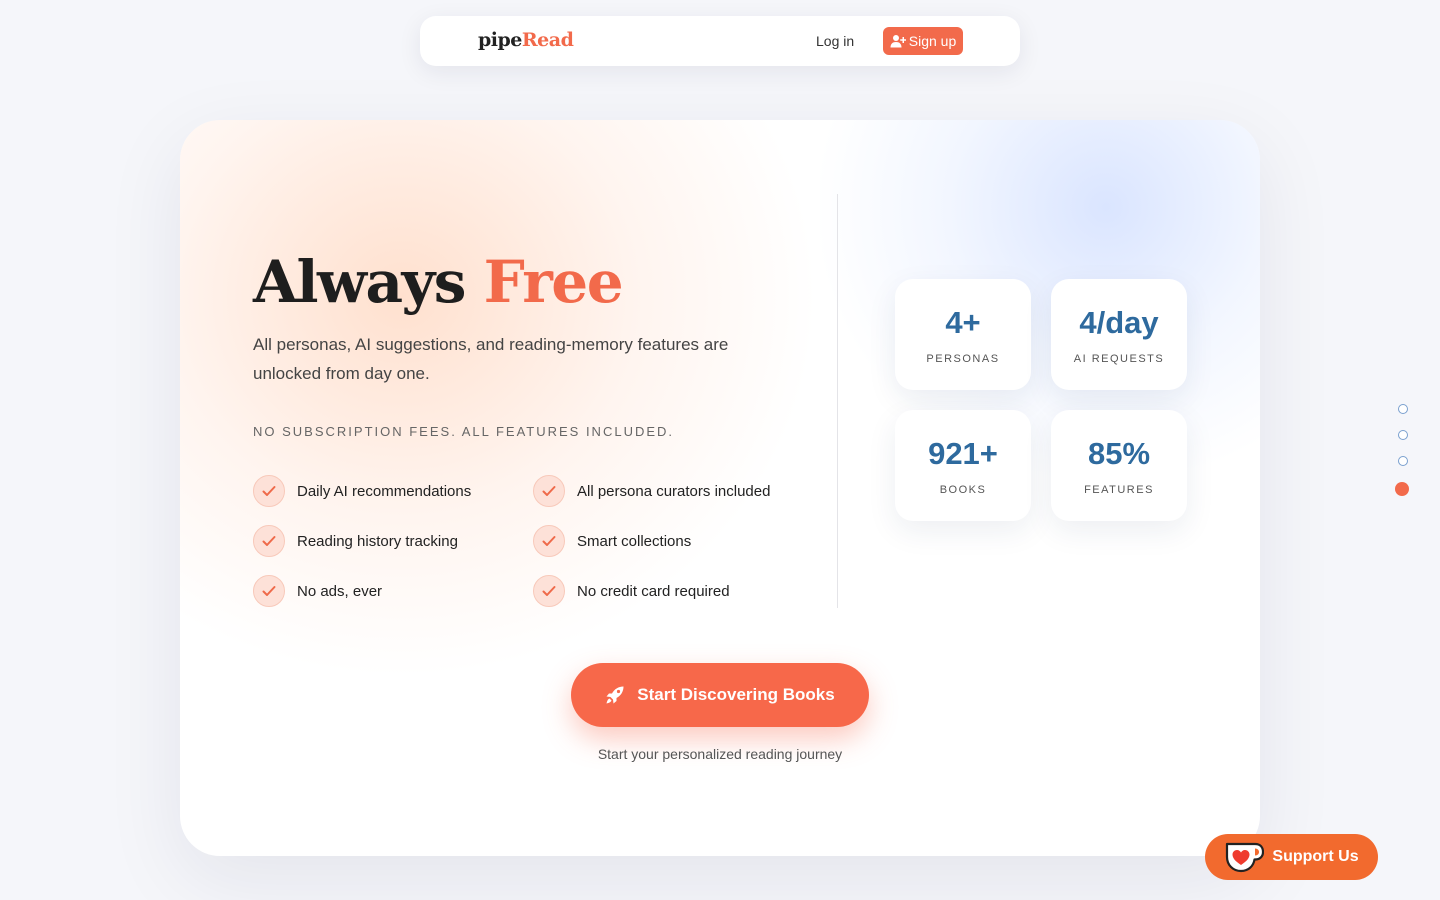  What do you see at coordinates (500, 40) in the screenshot?
I see `logo-text-pipe: pipe` at bounding box center [500, 40].